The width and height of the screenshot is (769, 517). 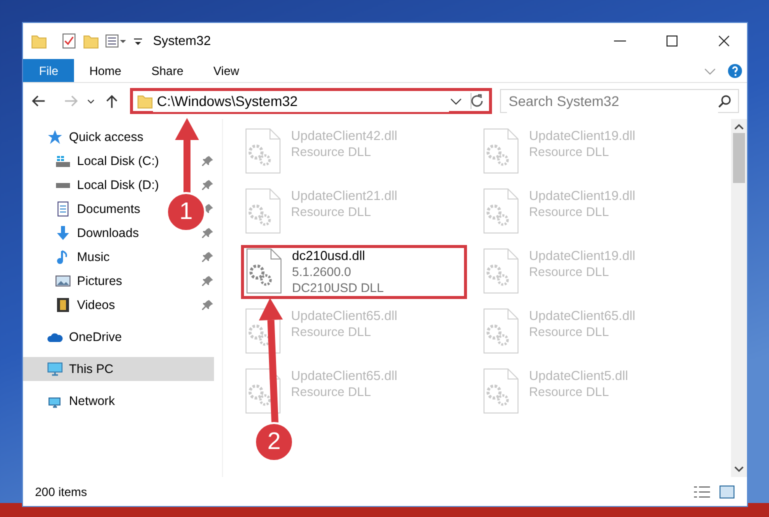 I want to click on nav-item: Pictures, so click(x=75, y=281).